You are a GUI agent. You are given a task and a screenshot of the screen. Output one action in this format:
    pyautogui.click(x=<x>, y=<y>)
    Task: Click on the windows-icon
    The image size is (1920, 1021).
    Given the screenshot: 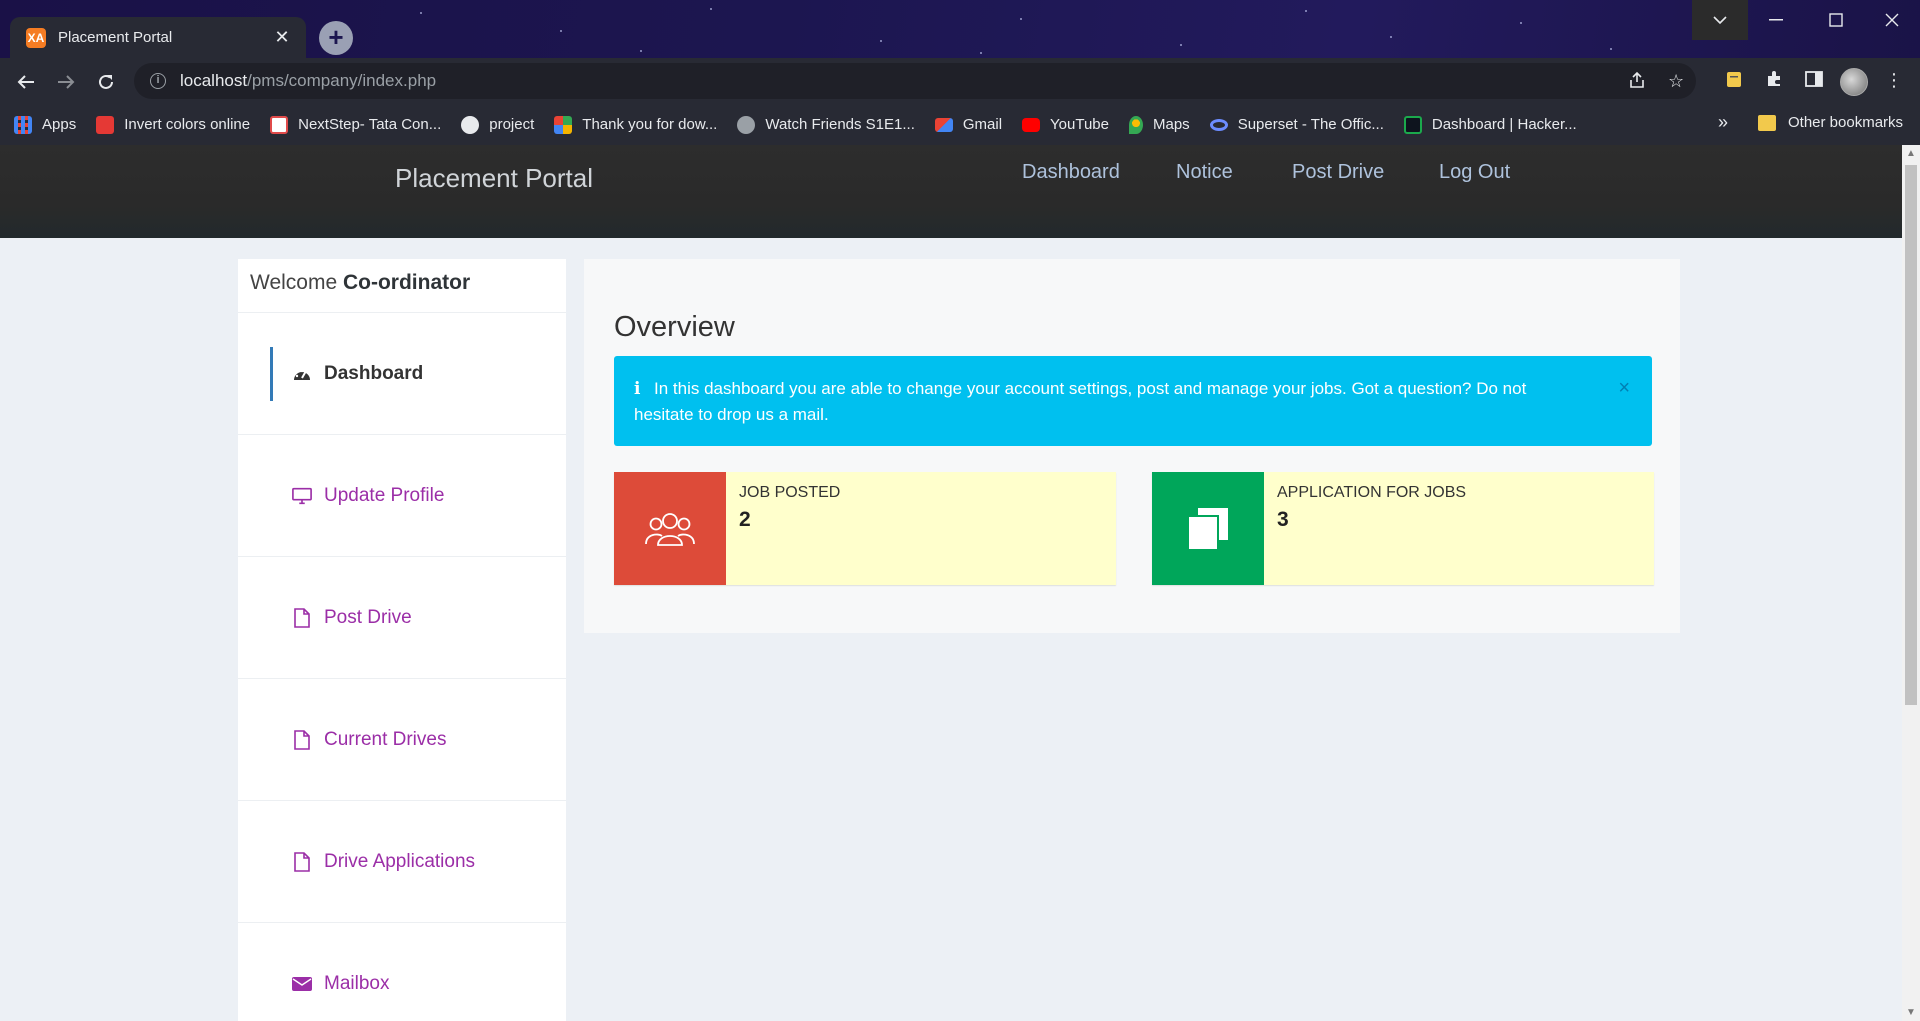 What is the action you would take?
    pyautogui.click(x=563, y=124)
    